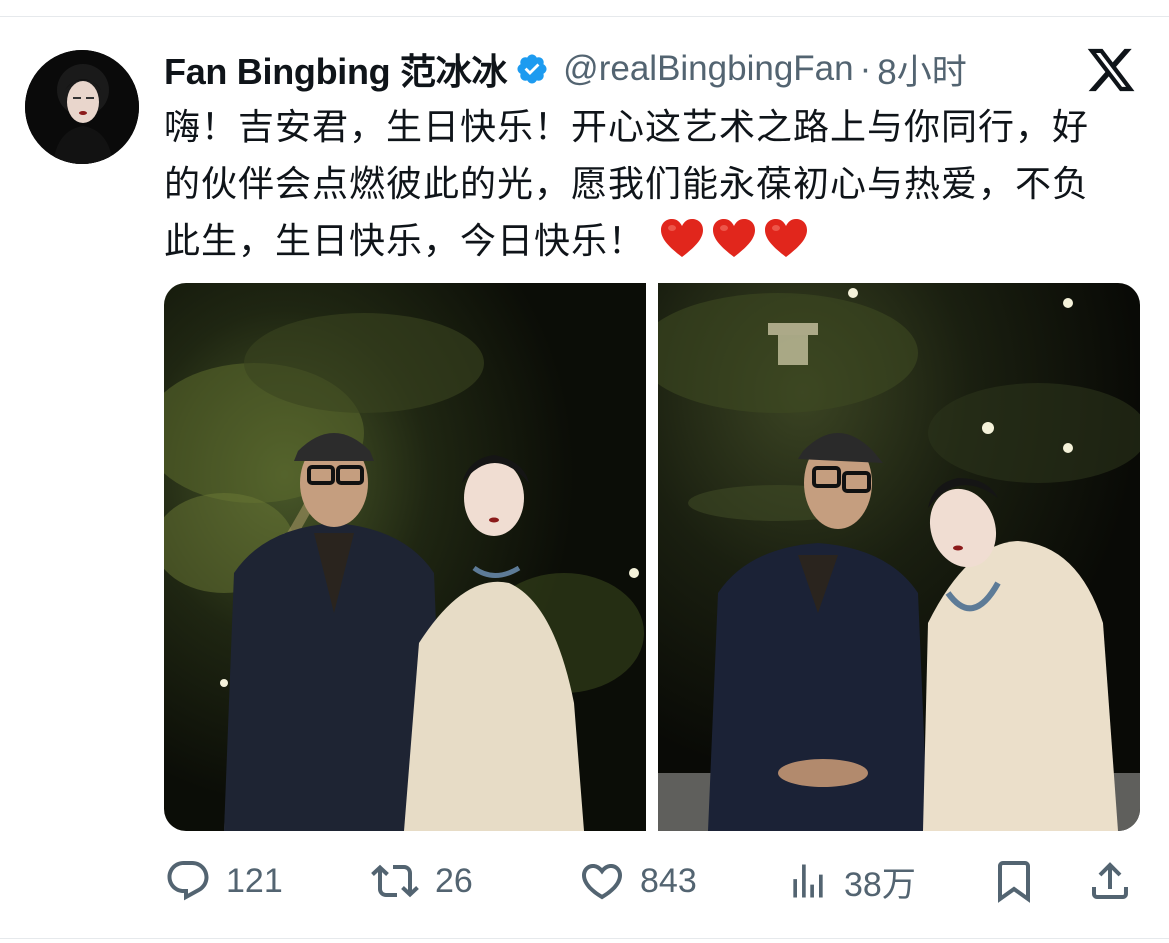 This screenshot has width=1169, height=943. I want to click on share-icon, so click(1110, 880).